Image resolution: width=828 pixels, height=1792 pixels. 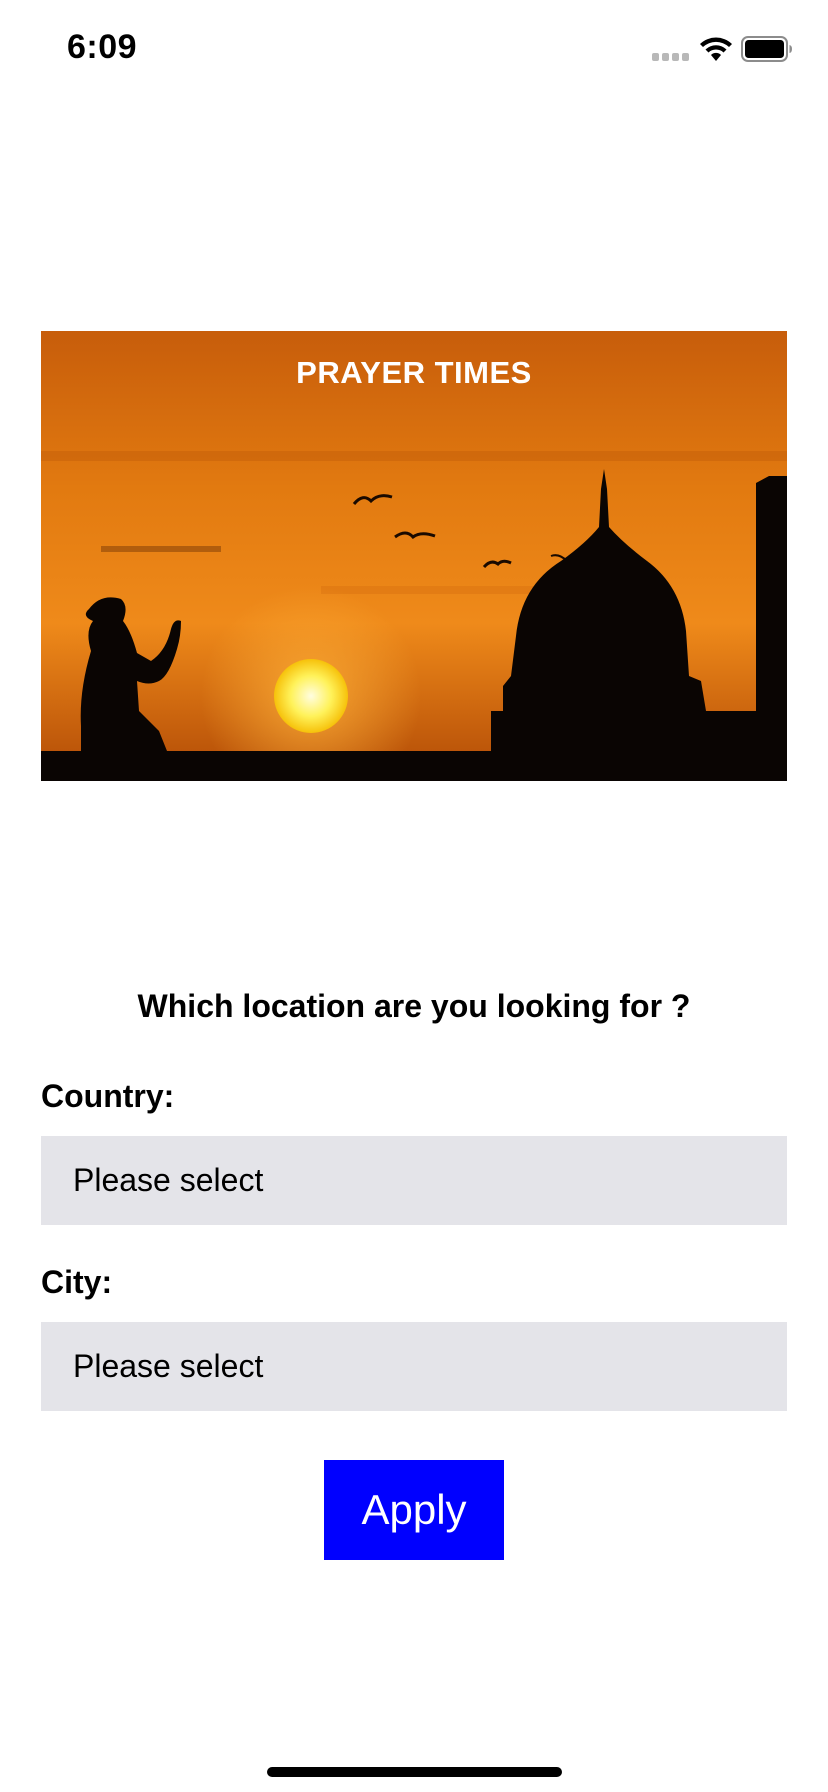 I want to click on city-select: Please select, so click(x=414, y=1366).